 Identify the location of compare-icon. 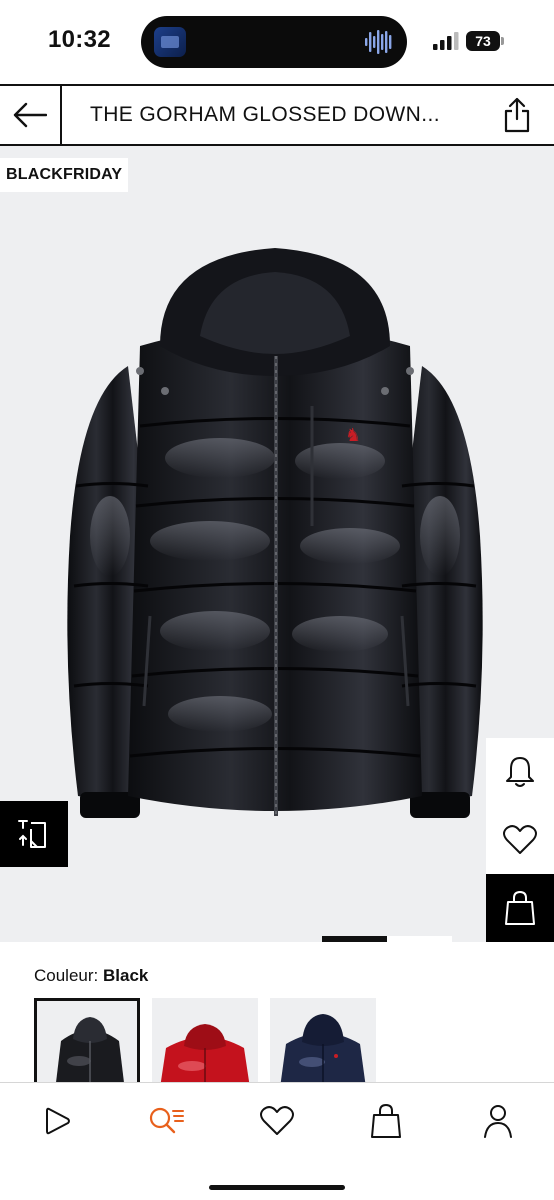
(32, 834).